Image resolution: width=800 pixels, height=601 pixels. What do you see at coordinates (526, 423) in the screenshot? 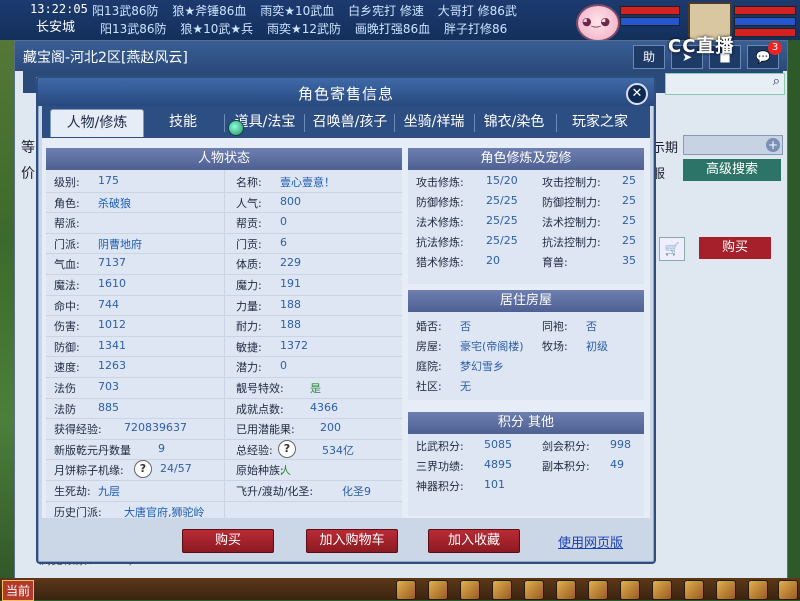
I see `points-title: 积分 其他` at bounding box center [526, 423].